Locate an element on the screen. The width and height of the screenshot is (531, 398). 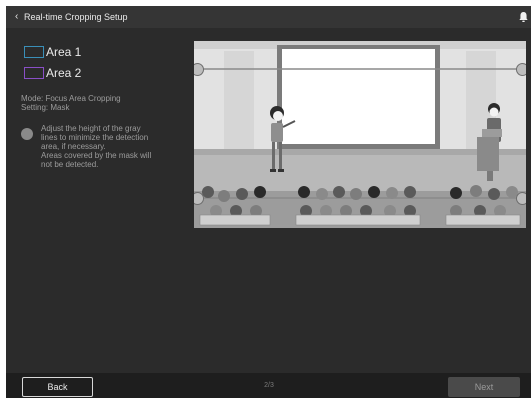
bell-icon is located at coordinates (523, 17).